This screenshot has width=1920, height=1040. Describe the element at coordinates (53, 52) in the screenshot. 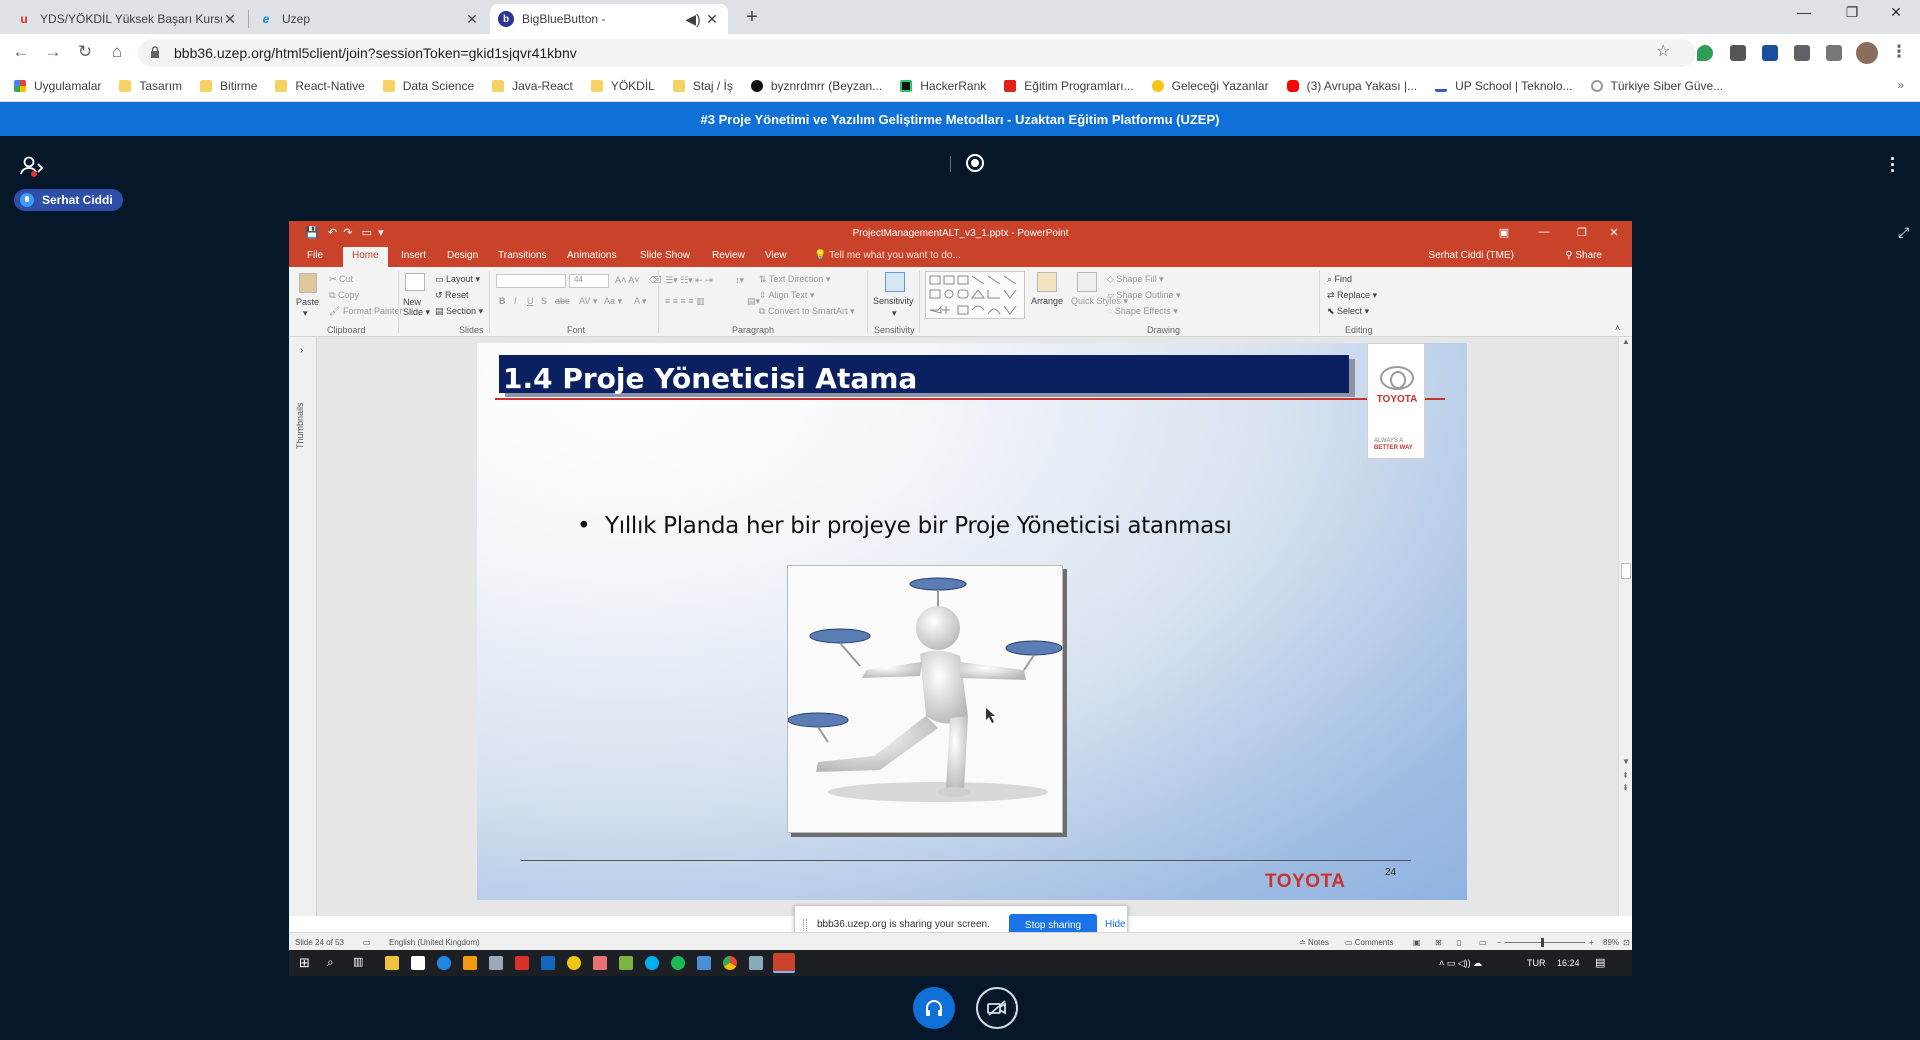

I see `forward-button: →` at that location.